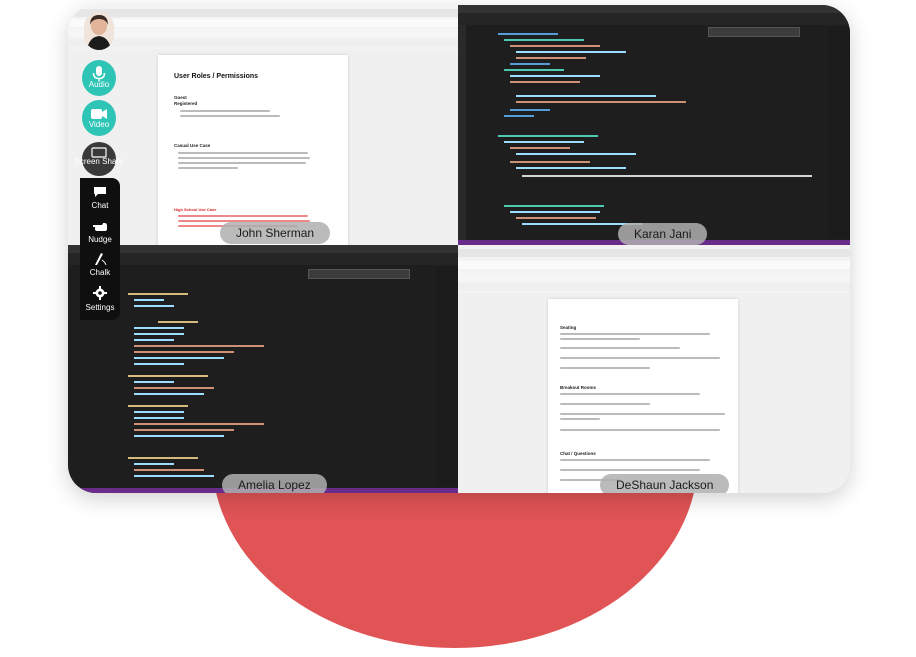 The width and height of the screenshot is (916, 657). What do you see at coordinates (578, 453) in the screenshot?
I see `doc-heading-chat: Chat / Questions` at bounding box center [578, 453].